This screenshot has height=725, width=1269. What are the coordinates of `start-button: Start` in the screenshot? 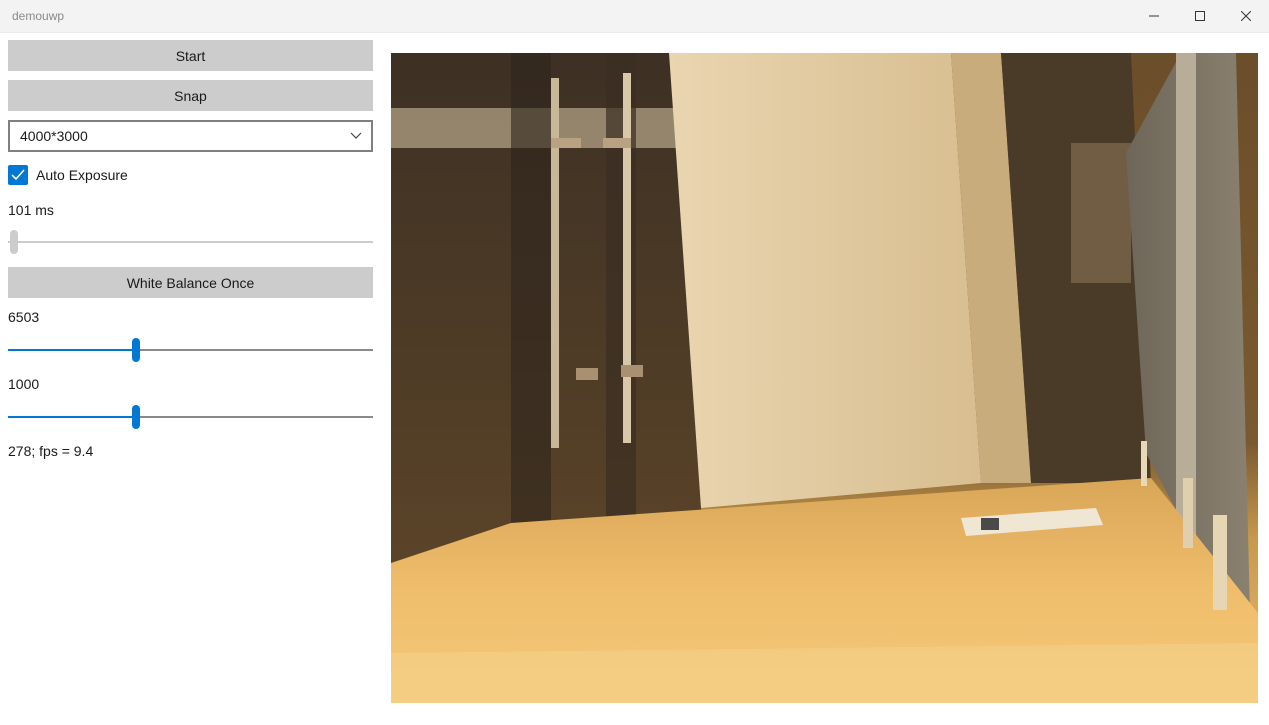 It's located at (190, 55).